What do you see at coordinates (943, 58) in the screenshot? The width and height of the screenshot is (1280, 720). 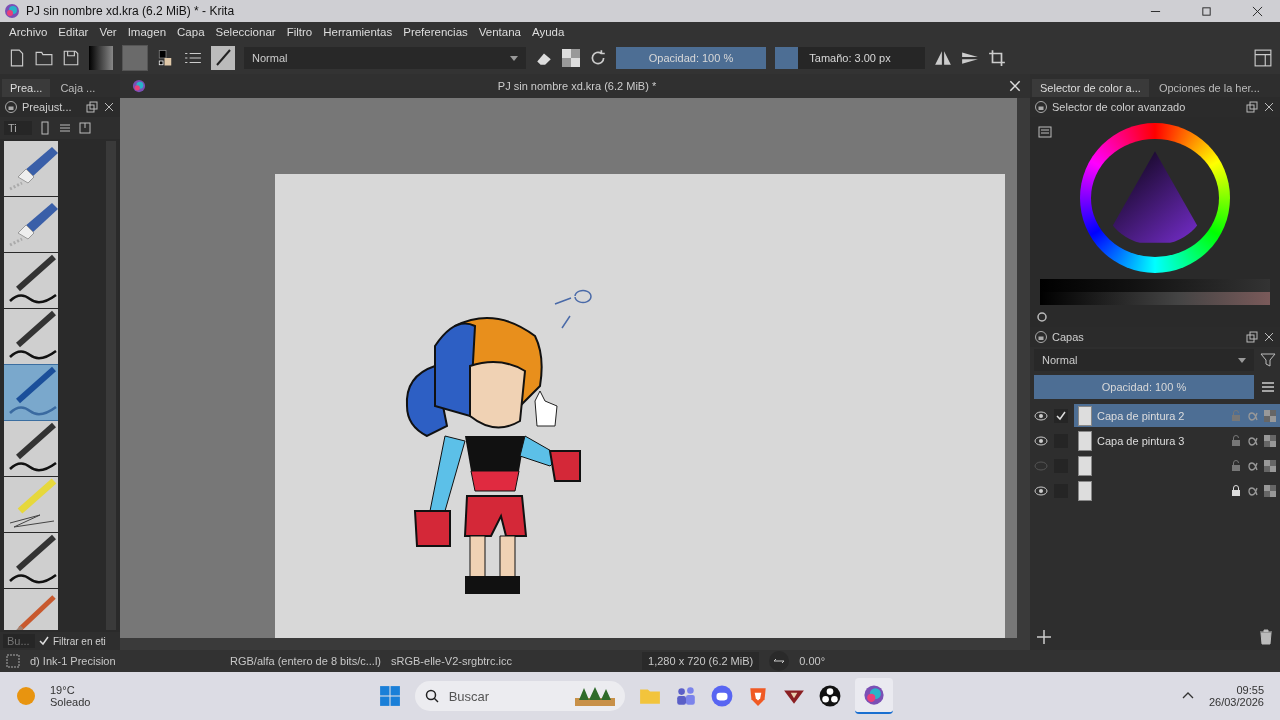 I see `mirror-horizontal-icon` at bounding box center [943, 58].